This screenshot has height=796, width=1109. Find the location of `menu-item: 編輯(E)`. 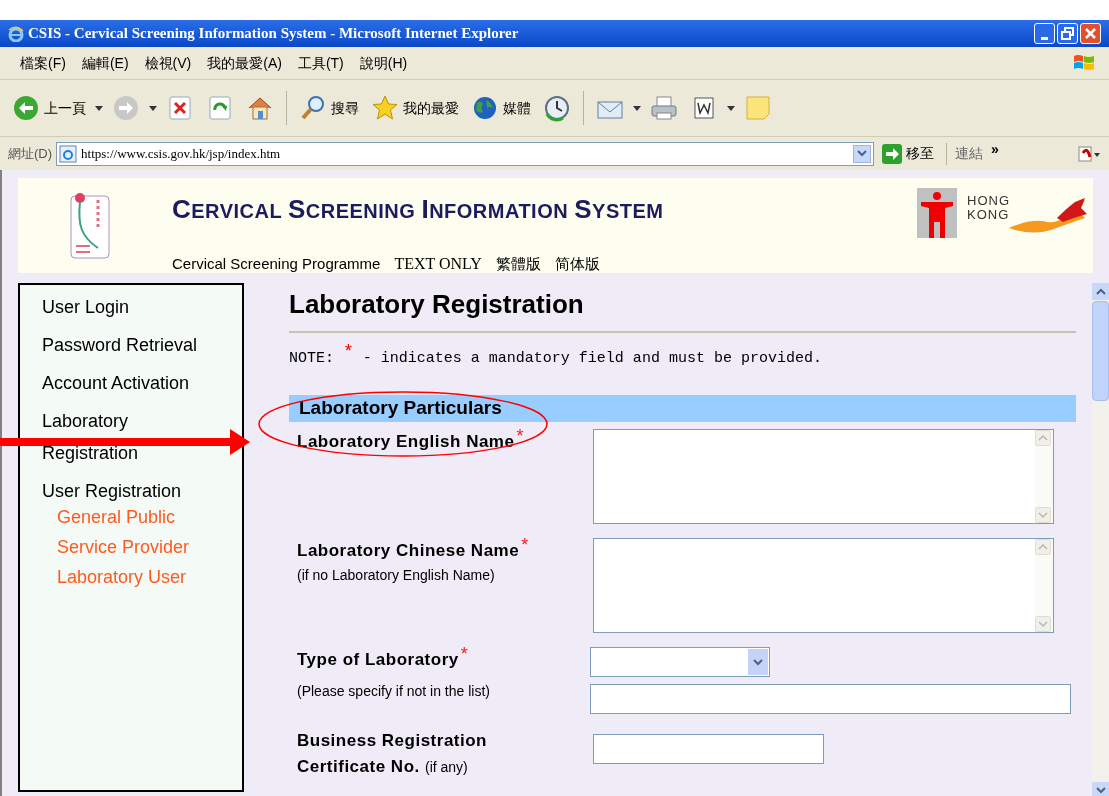

menu-item: 編輯(E) is located at coordinates (105, 63).